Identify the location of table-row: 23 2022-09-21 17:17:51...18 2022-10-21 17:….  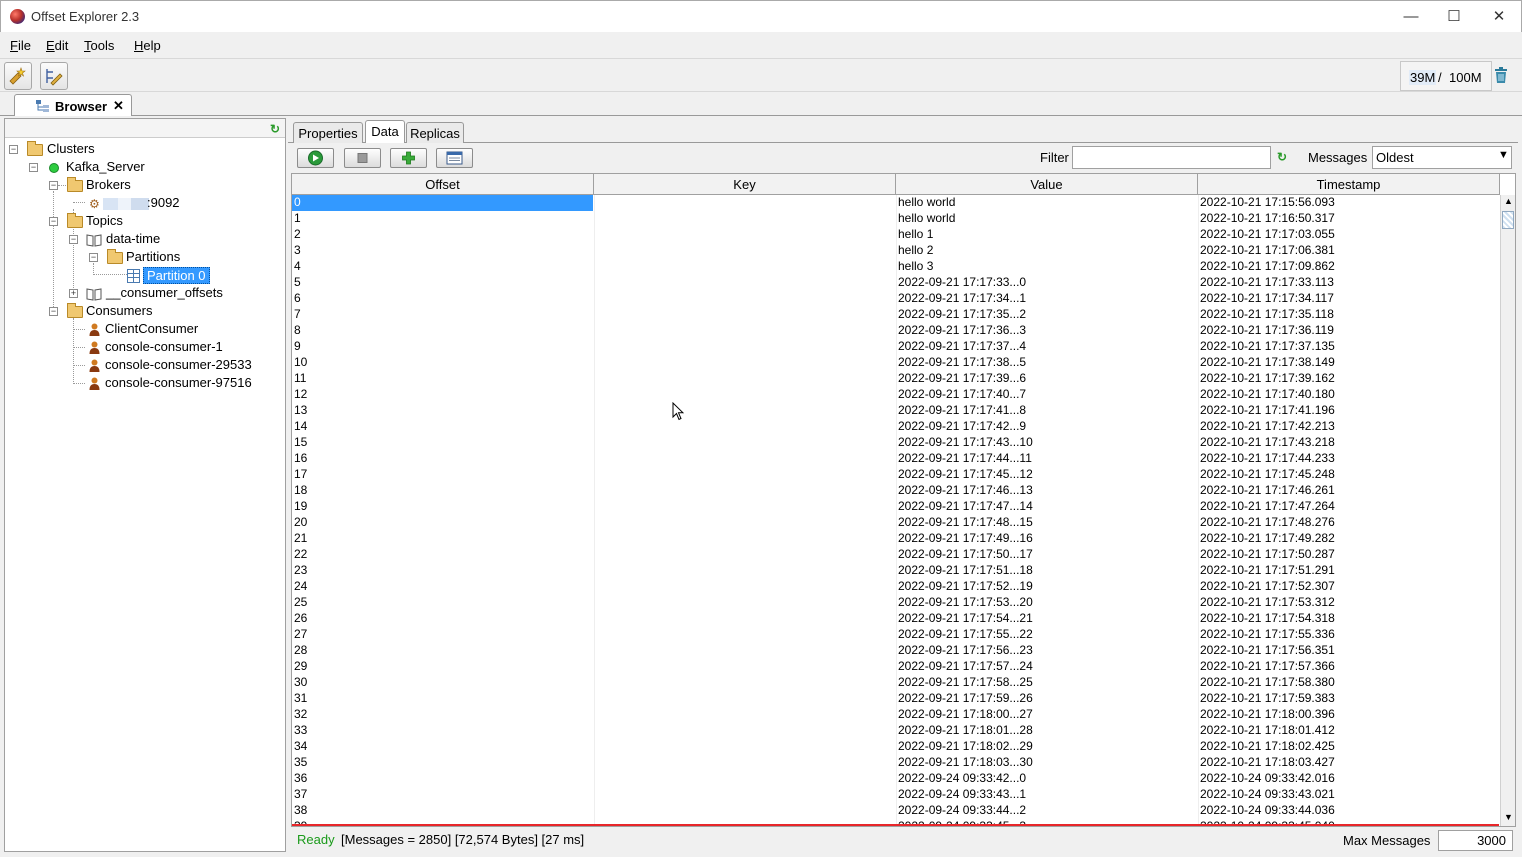
(896, 571).